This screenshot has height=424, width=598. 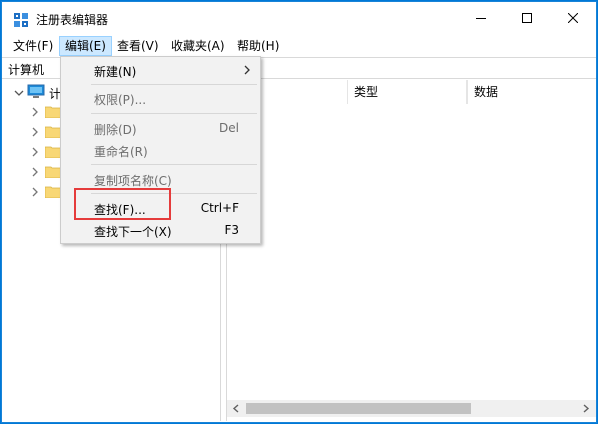 I want to click on menu-edit: 编辑(E), so click(x=85, y=46).